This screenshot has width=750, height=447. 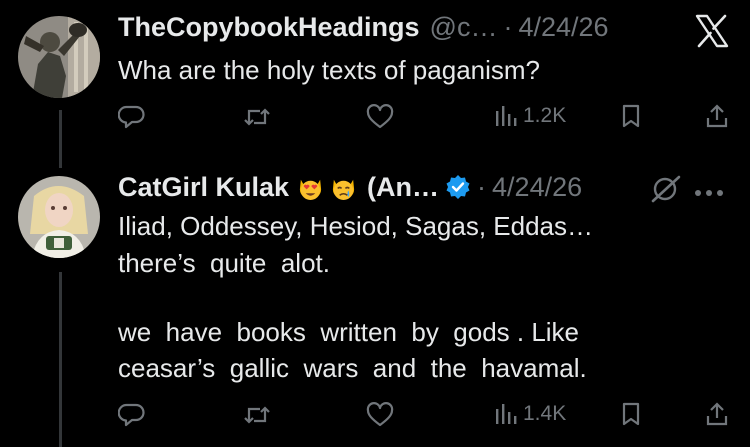 What do you see at coordinates (352, 368) in the screenshot?
I see `reply-text-line-5: ceasar’s gallic wars and the havamal.` at bounding box center [352, 368].